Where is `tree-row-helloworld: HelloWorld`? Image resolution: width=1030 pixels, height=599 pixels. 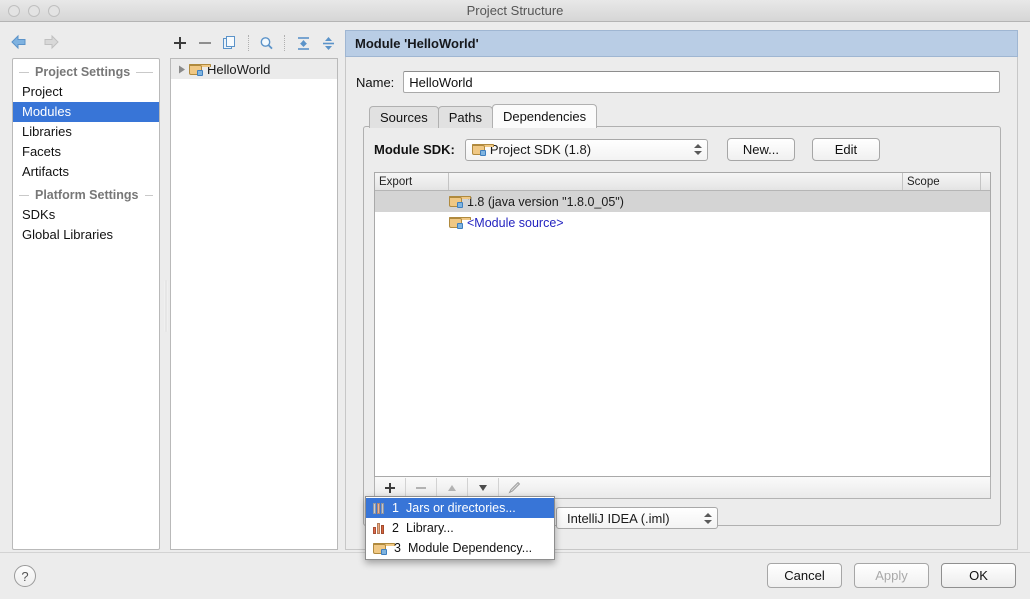 tree-row-helloworld: HelloWorld is located at coordinates (254, 69).